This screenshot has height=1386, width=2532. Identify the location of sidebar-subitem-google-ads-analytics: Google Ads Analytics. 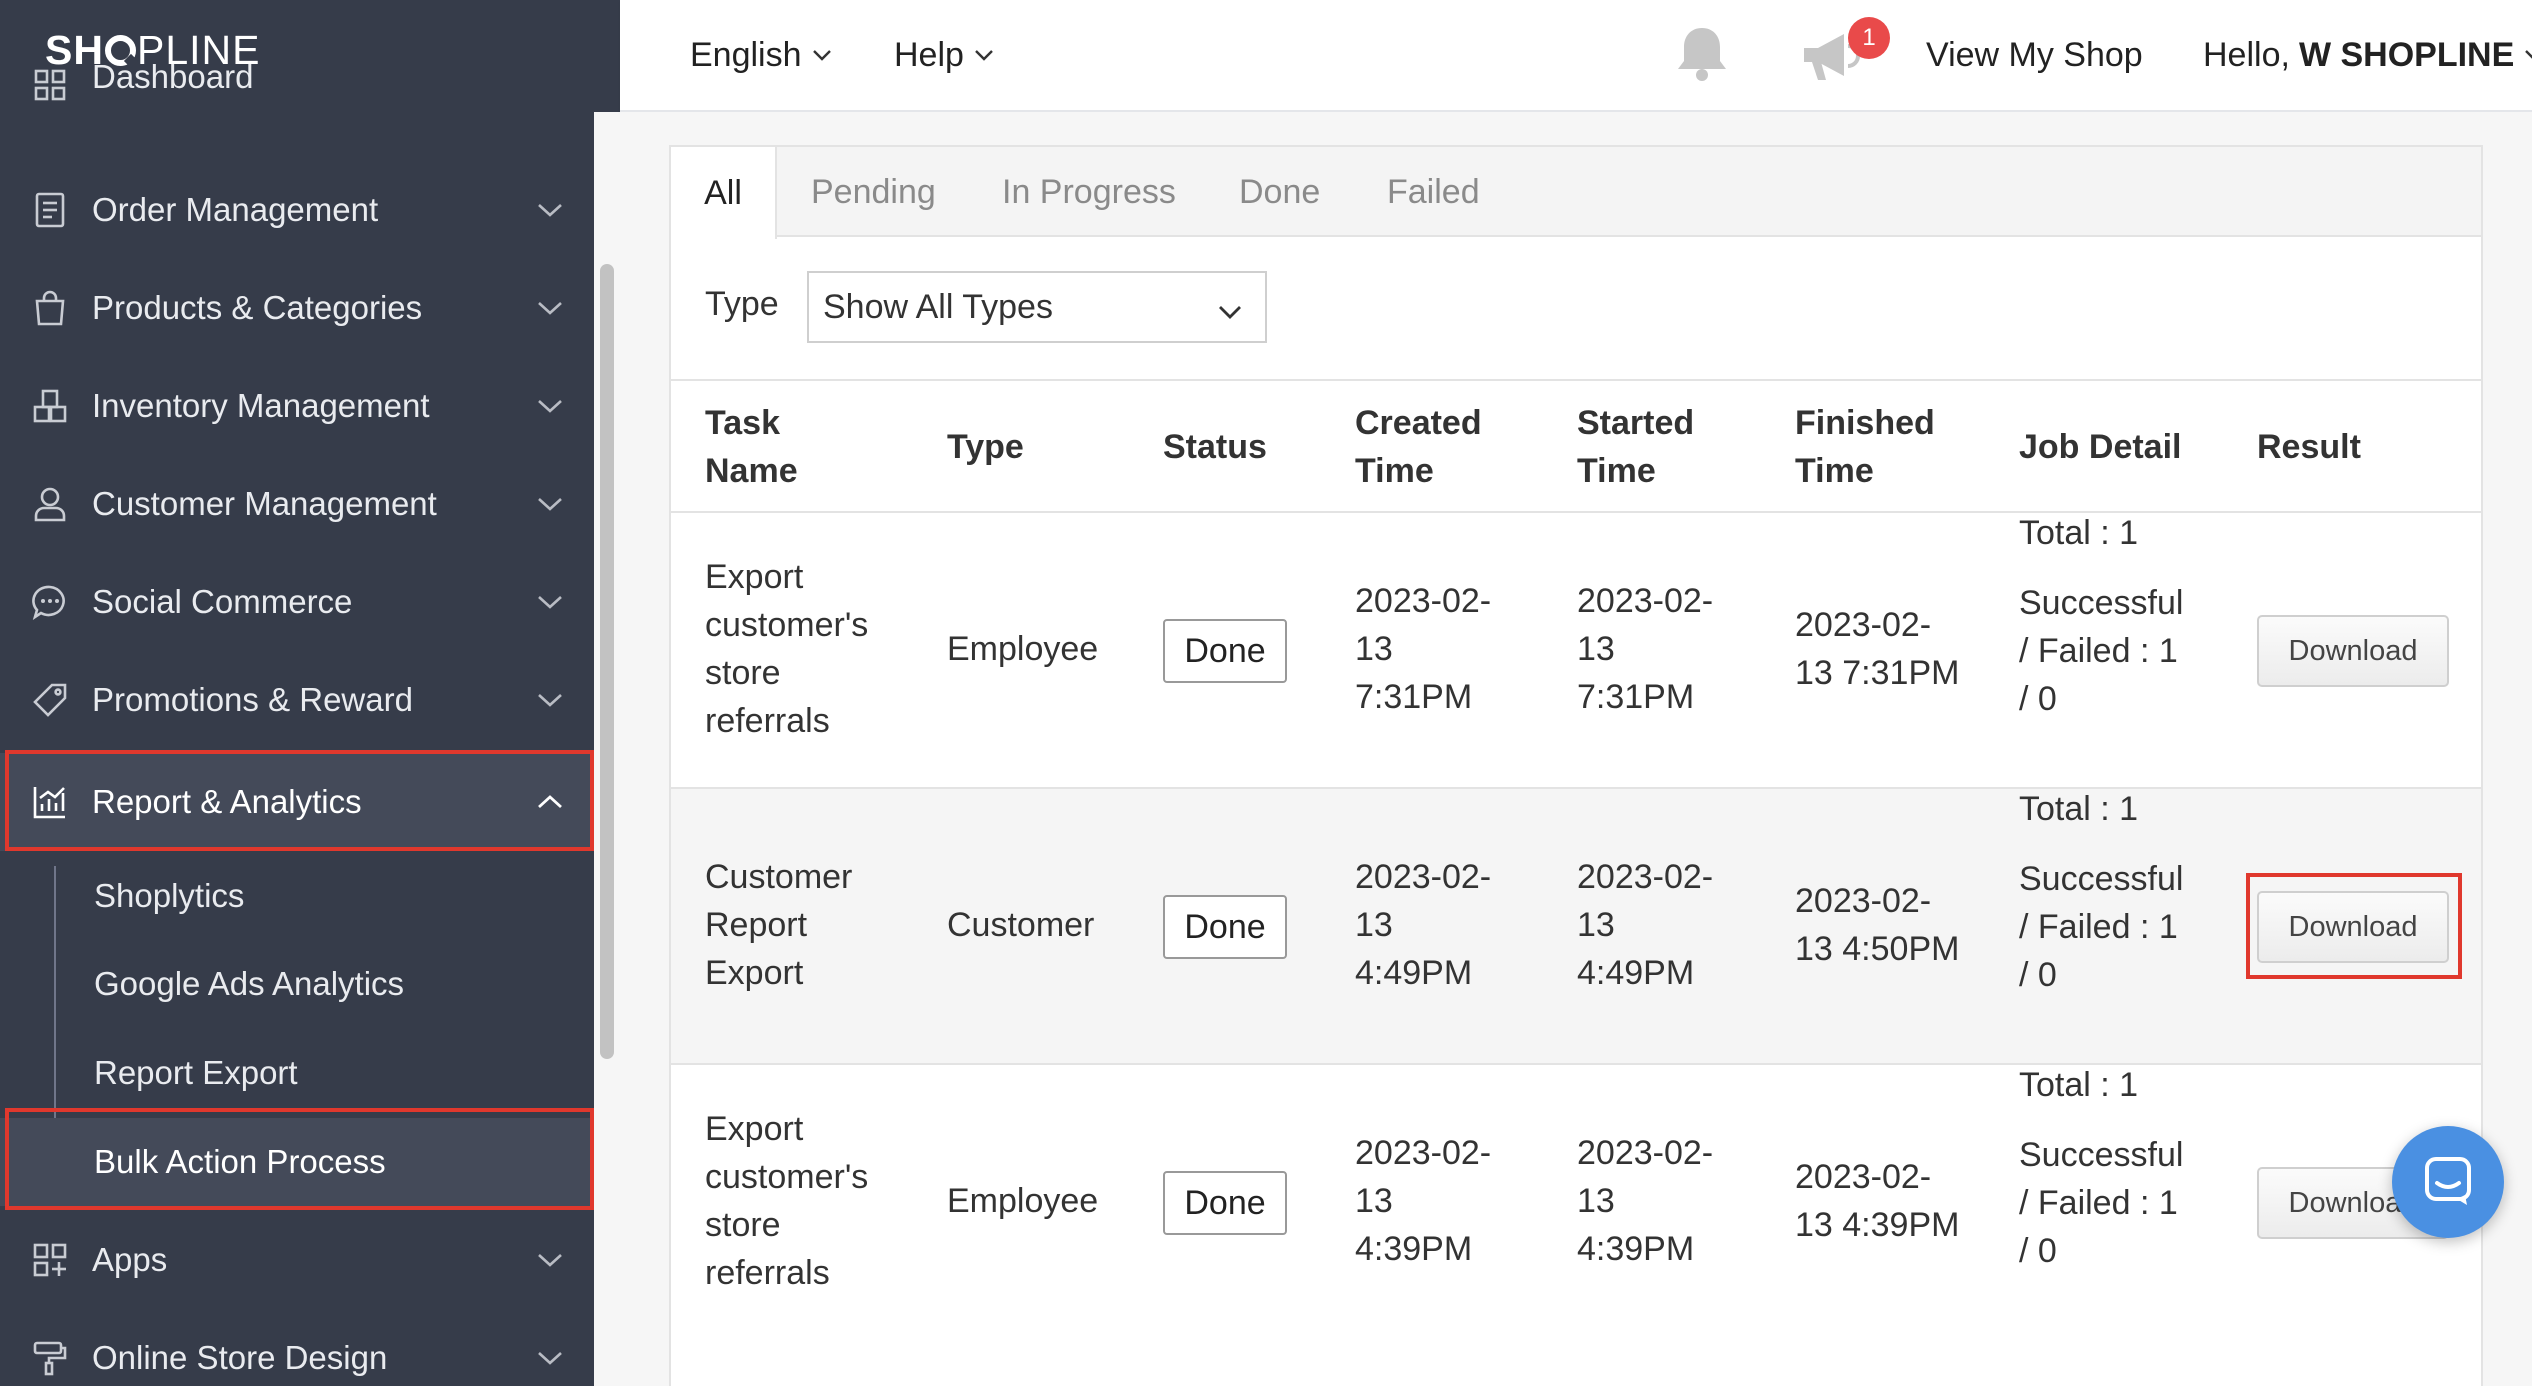
(297, 984).